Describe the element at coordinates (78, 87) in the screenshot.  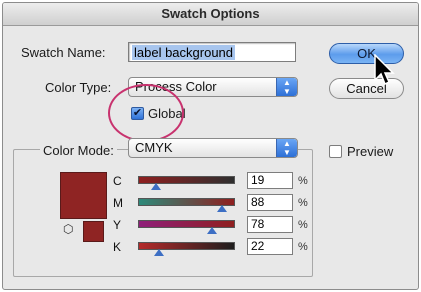
I see `color-type-label: Color Type:` at that location.